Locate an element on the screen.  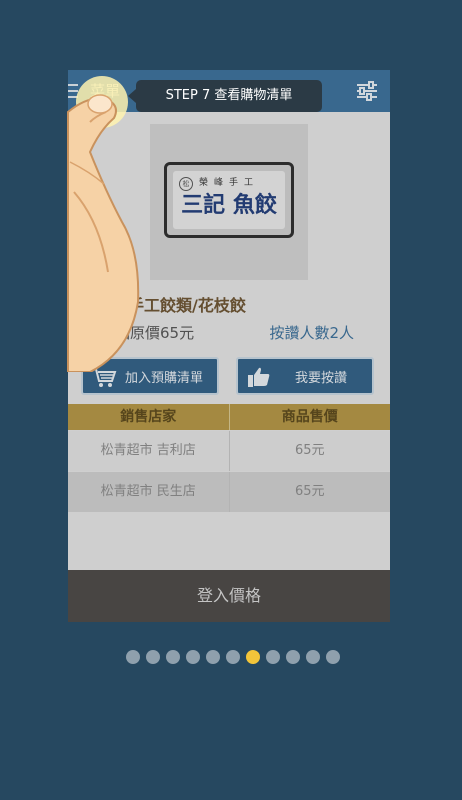
store-table-header: 銷售店家 商品售價 is located at coordinates (229, 417).